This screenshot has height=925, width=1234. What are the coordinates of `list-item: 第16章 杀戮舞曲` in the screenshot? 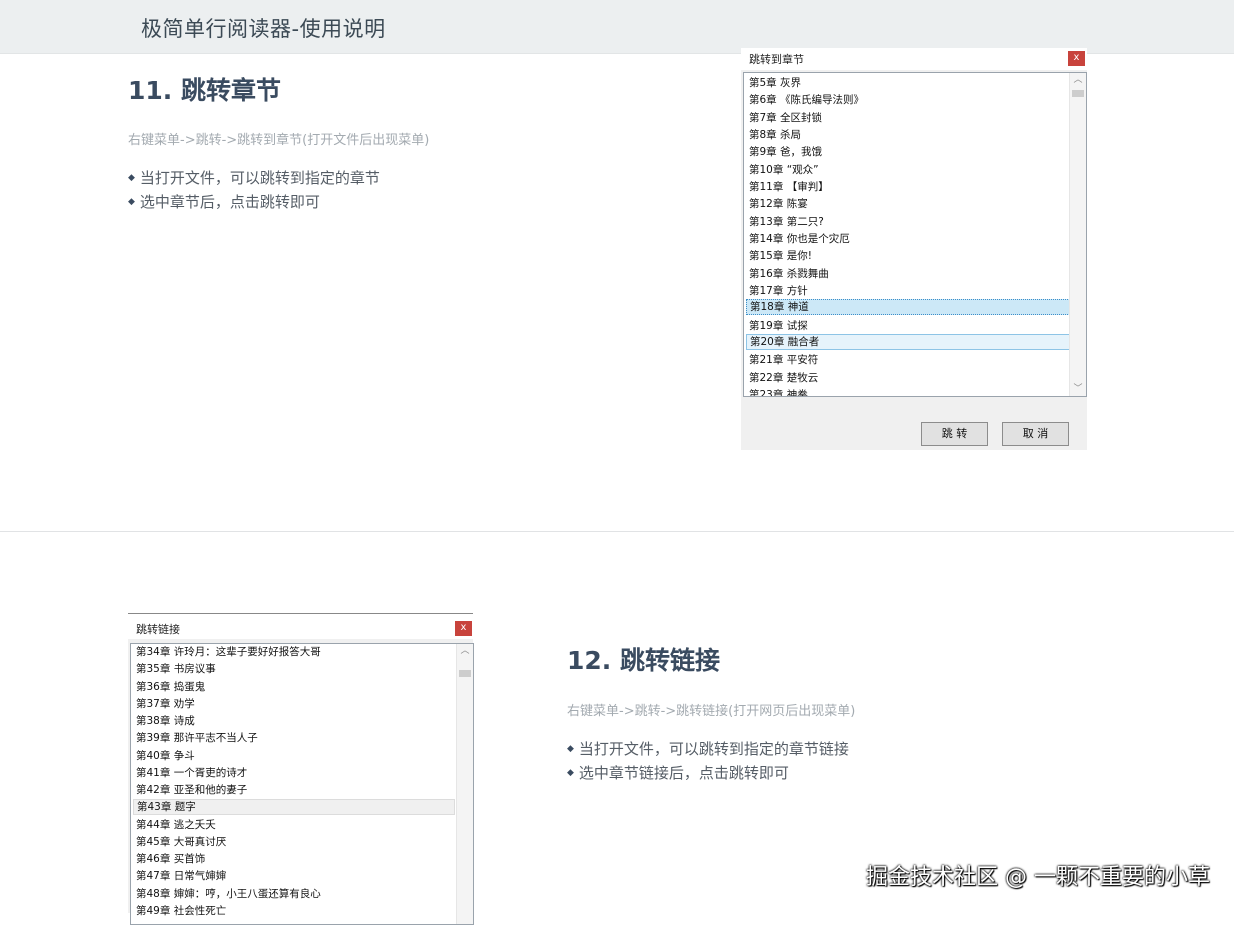 It's located at (787, 274).